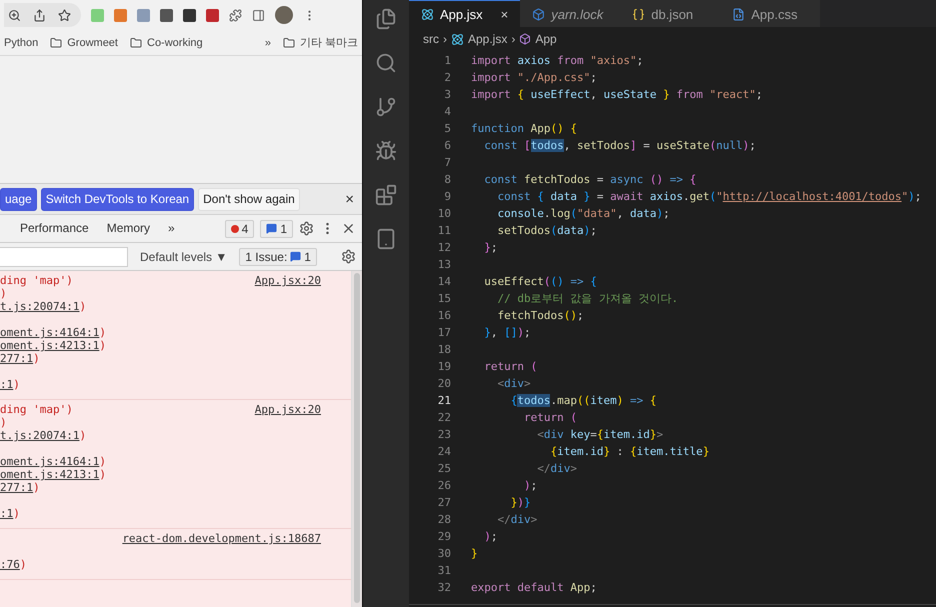 Image resolution: width=936 pixels, height=607 pixels. Describe the element at coordinates (357, 438) in the screenshot. I see `scrollbar-thumb` at that location.